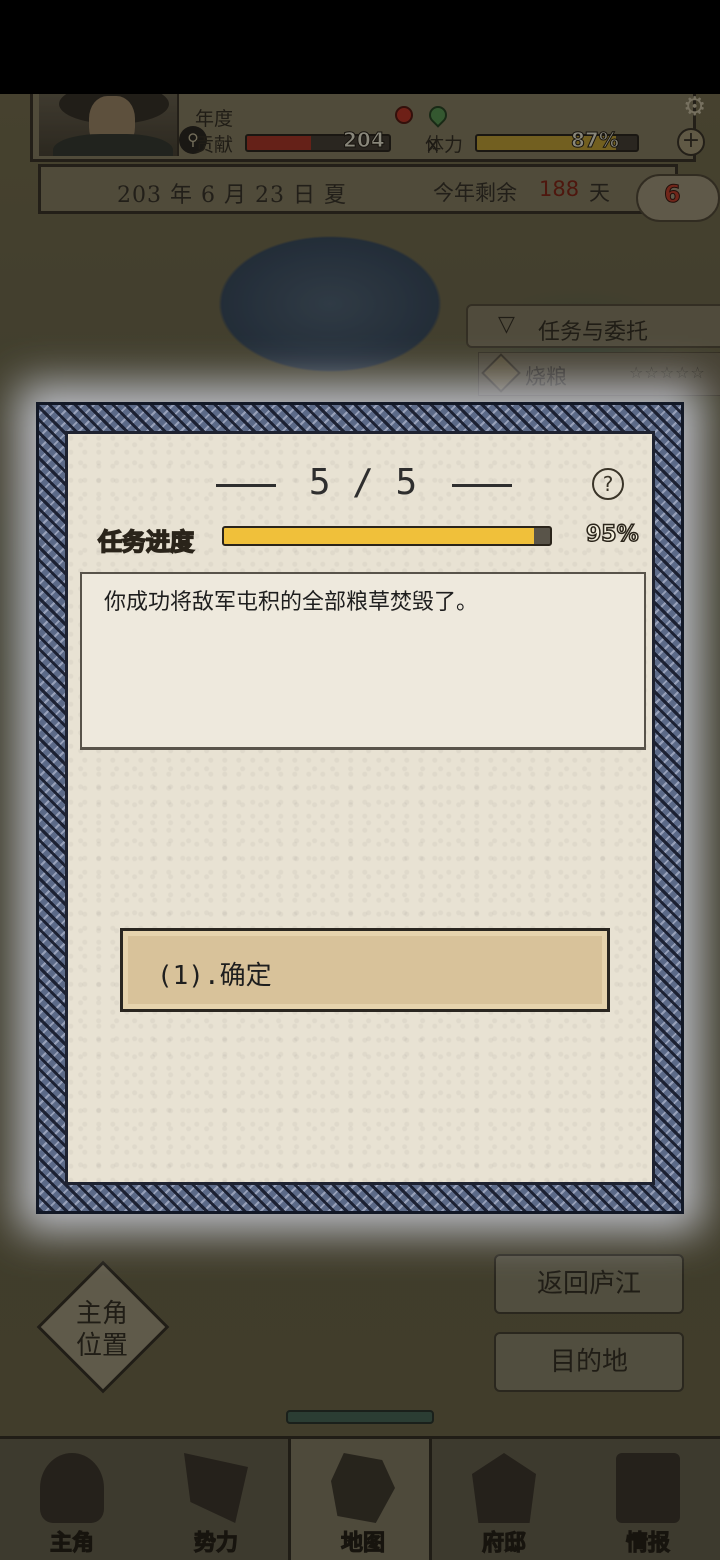  I want to click on help-icon: ?, so click(608, 484).